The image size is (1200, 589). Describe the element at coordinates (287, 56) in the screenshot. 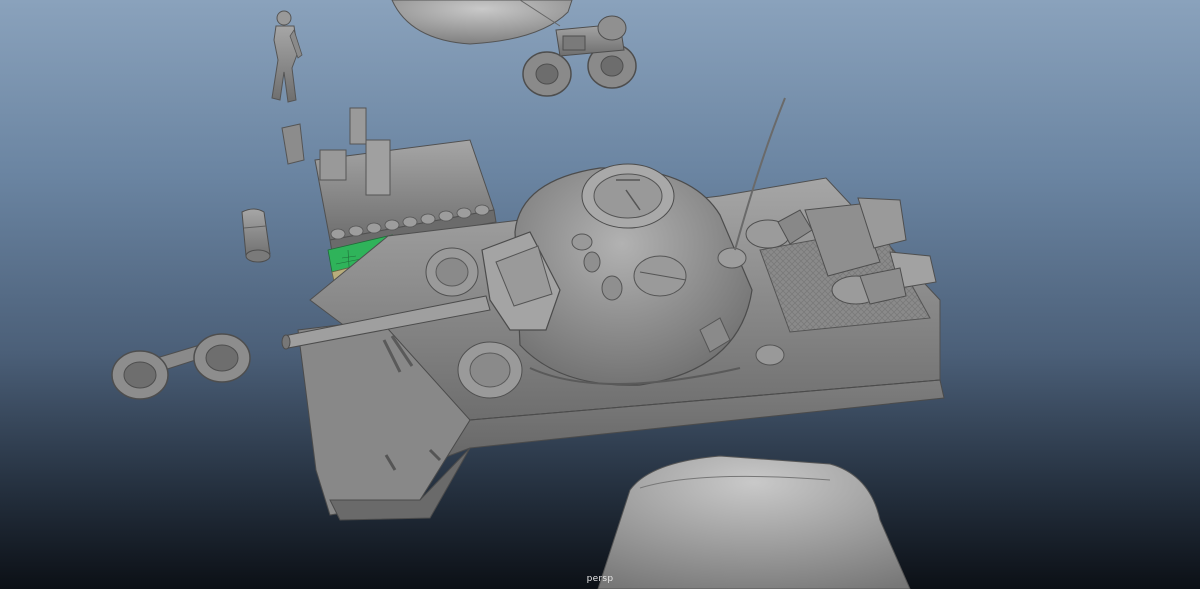

I see `soldier-figure` at that location.